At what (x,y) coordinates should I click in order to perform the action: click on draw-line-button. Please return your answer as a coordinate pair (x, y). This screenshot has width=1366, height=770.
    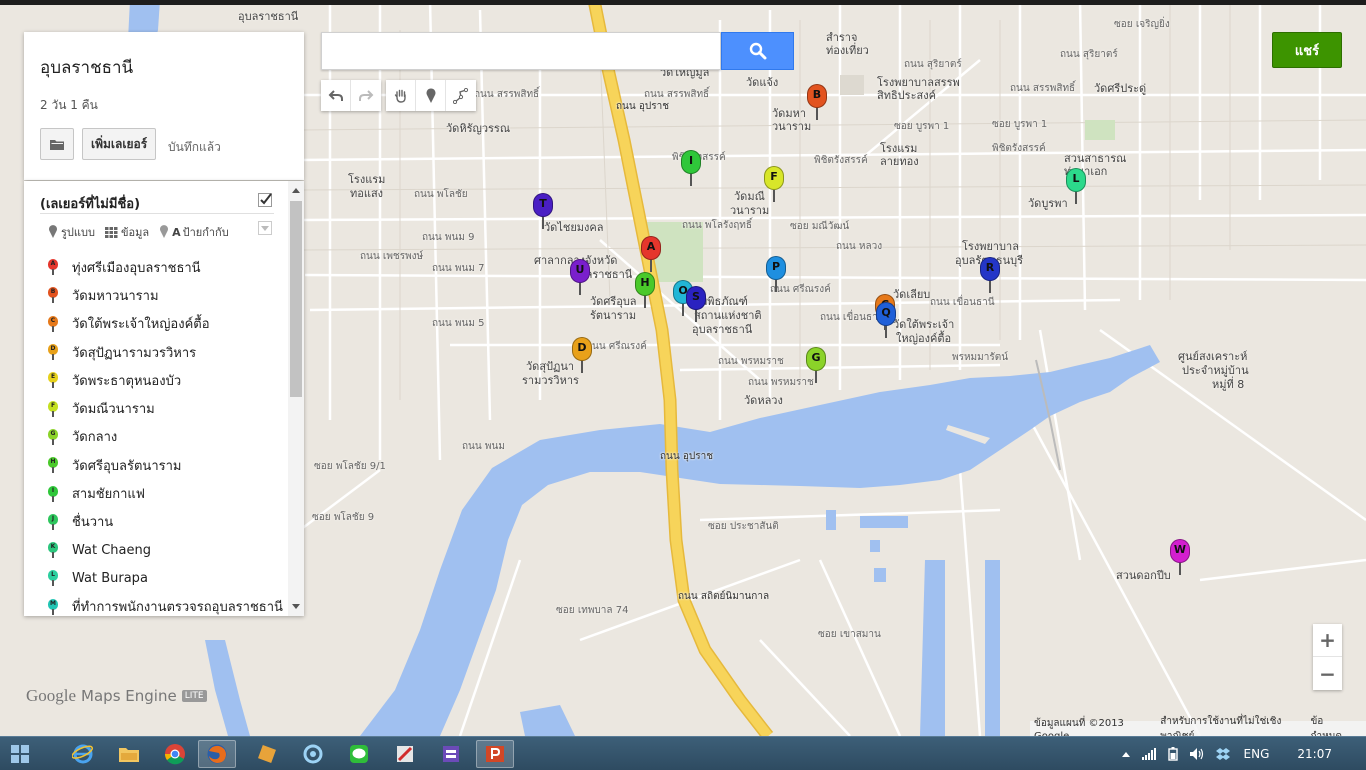
    Looking at the image, I should click on (461, 95).